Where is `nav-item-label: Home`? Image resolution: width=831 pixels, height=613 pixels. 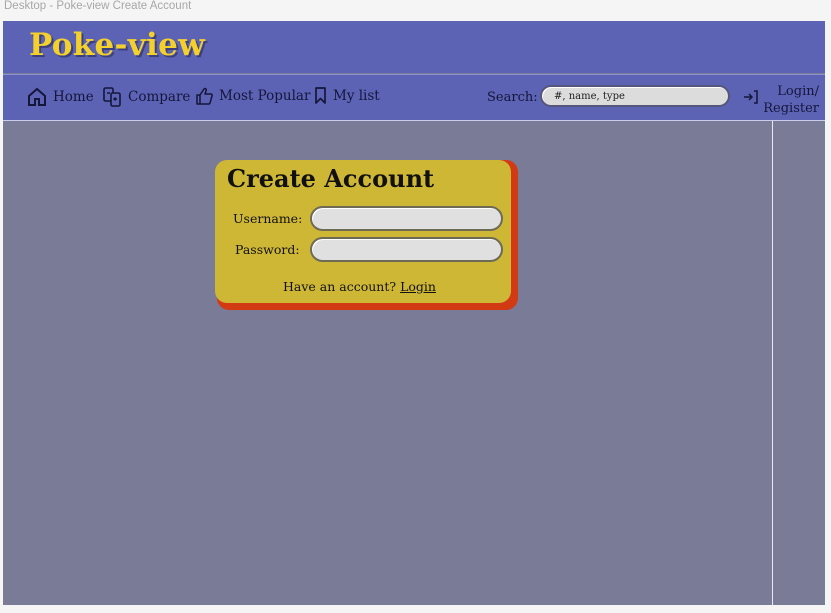
nav-item-label: Home is located at coordinates (73, 97).